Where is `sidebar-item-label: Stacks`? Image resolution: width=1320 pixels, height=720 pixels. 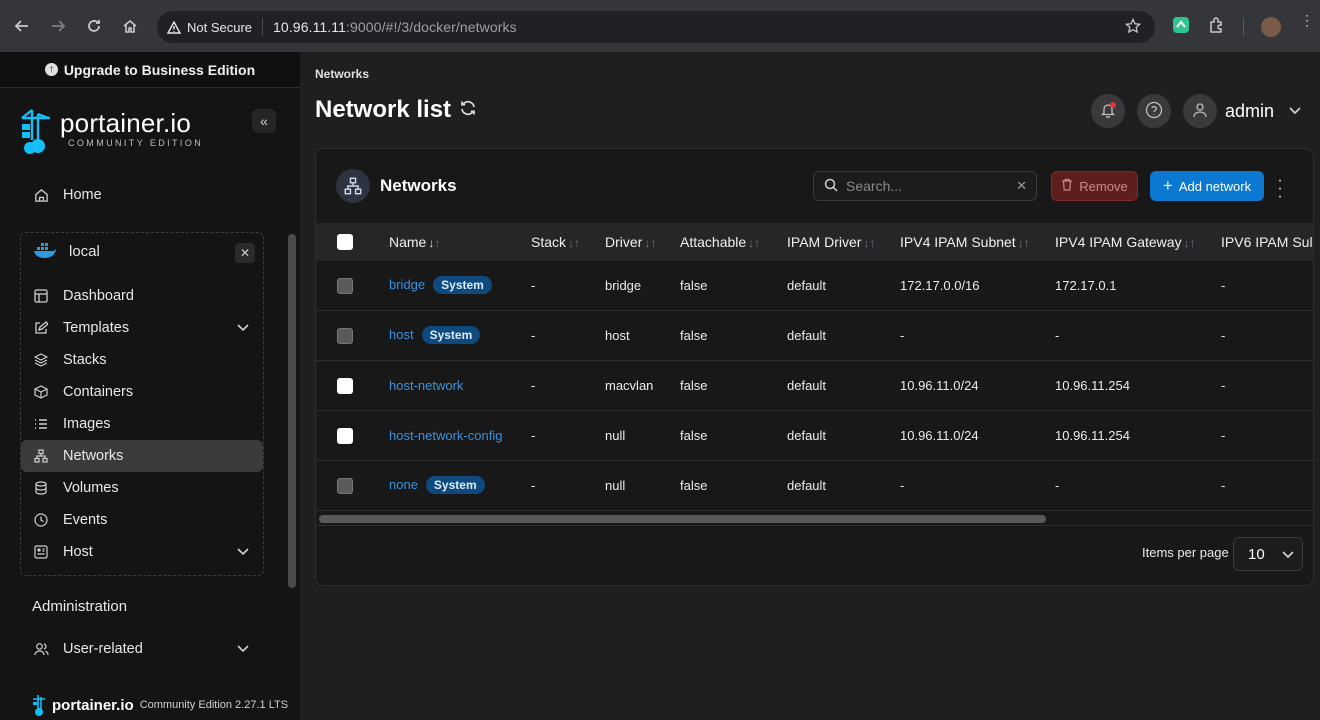
sidebar-item-label: Stacks is located at coordinates (85, 360).